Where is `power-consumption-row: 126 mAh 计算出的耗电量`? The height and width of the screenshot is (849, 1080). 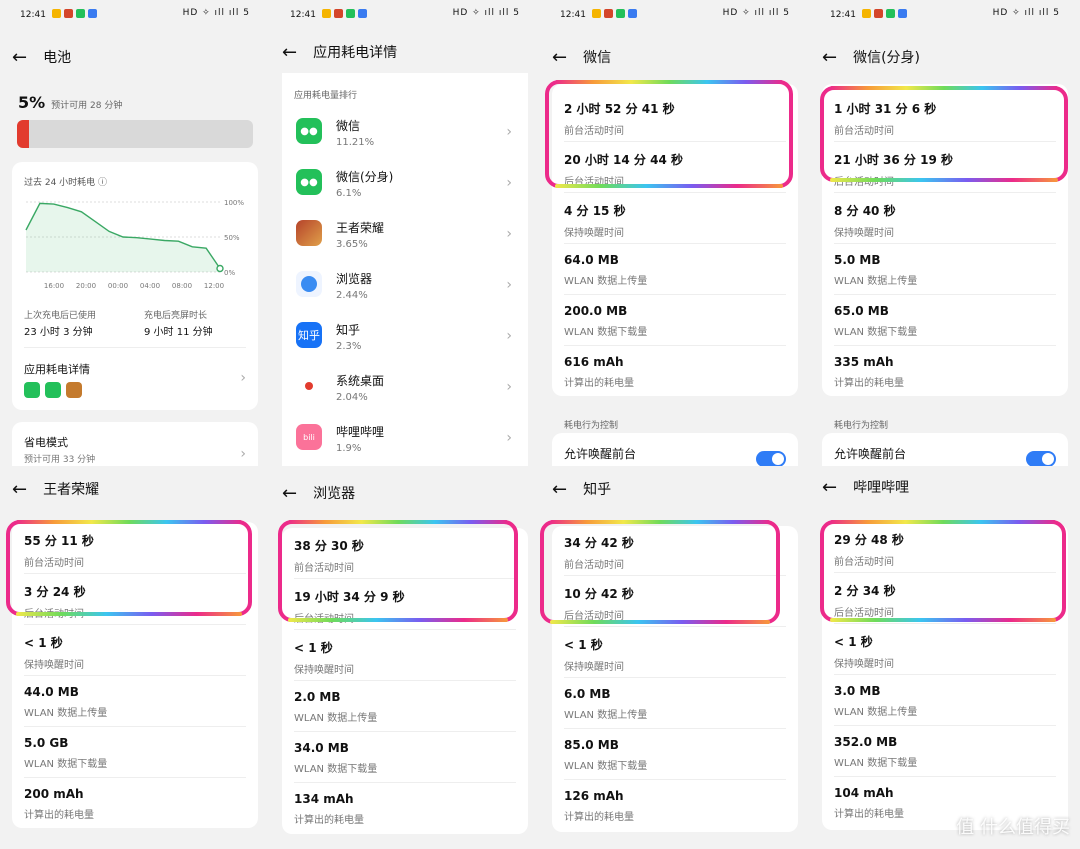 power-consumption-row: 126 mAh 计算出的耗电量 is located at coordinates (599, 806).